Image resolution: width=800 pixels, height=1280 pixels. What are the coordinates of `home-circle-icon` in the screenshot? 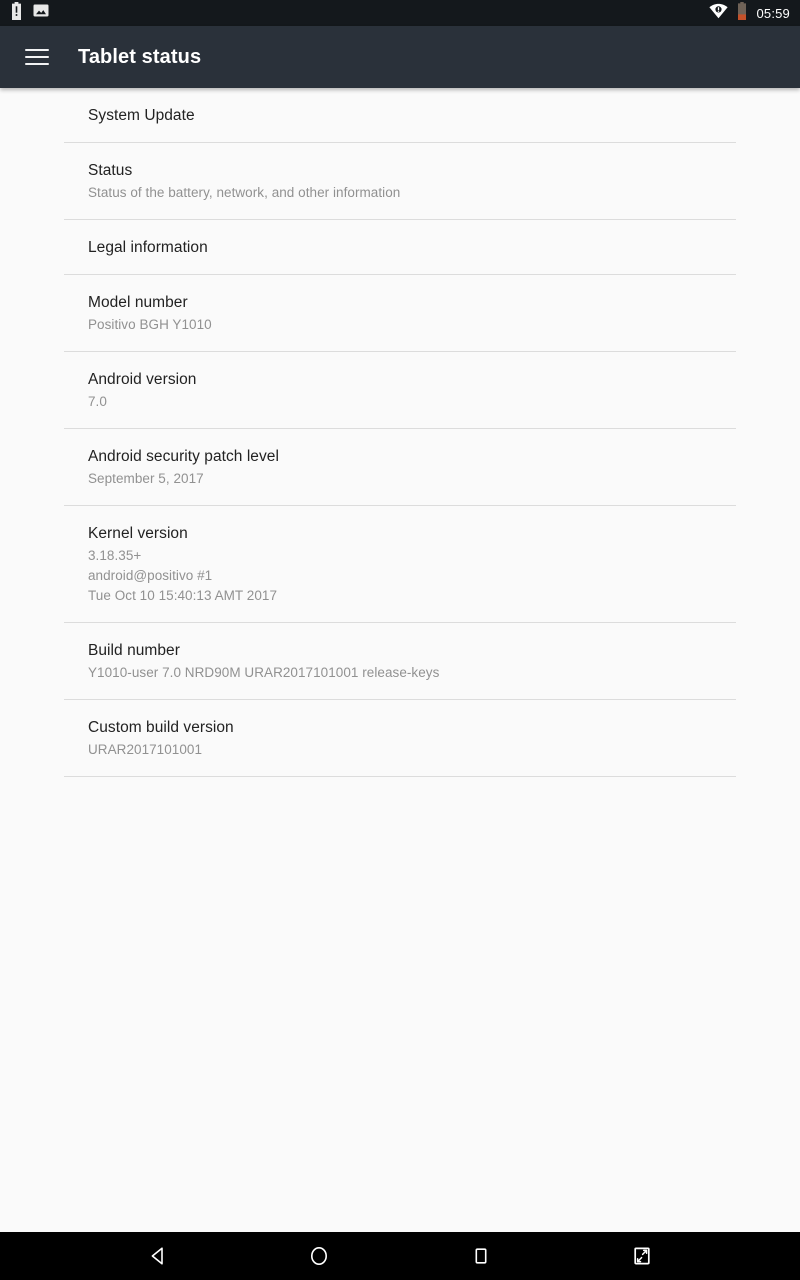 It's located at (319, 1256).